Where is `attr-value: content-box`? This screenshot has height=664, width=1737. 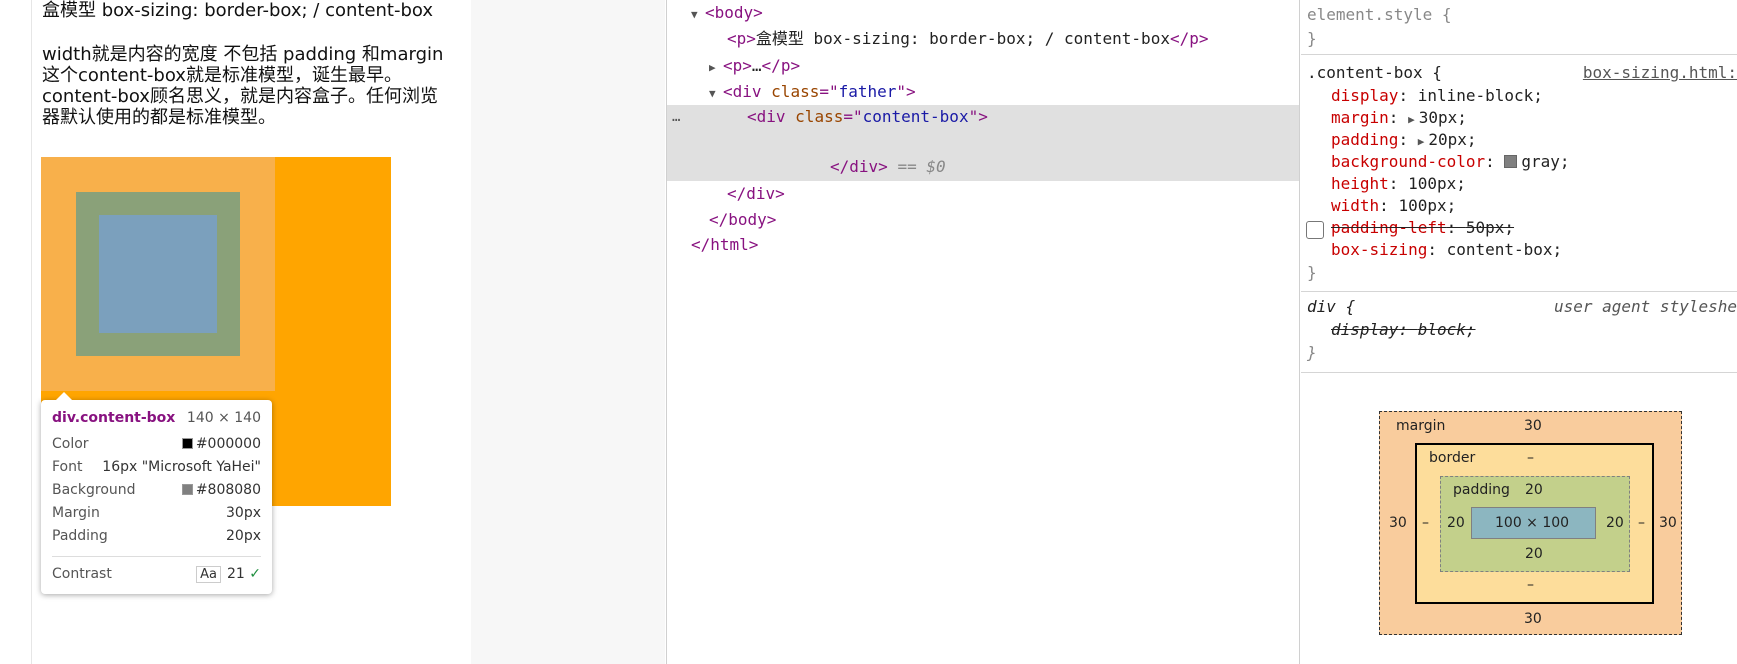
attr-value: content-box is located at coordinates (915, 116).